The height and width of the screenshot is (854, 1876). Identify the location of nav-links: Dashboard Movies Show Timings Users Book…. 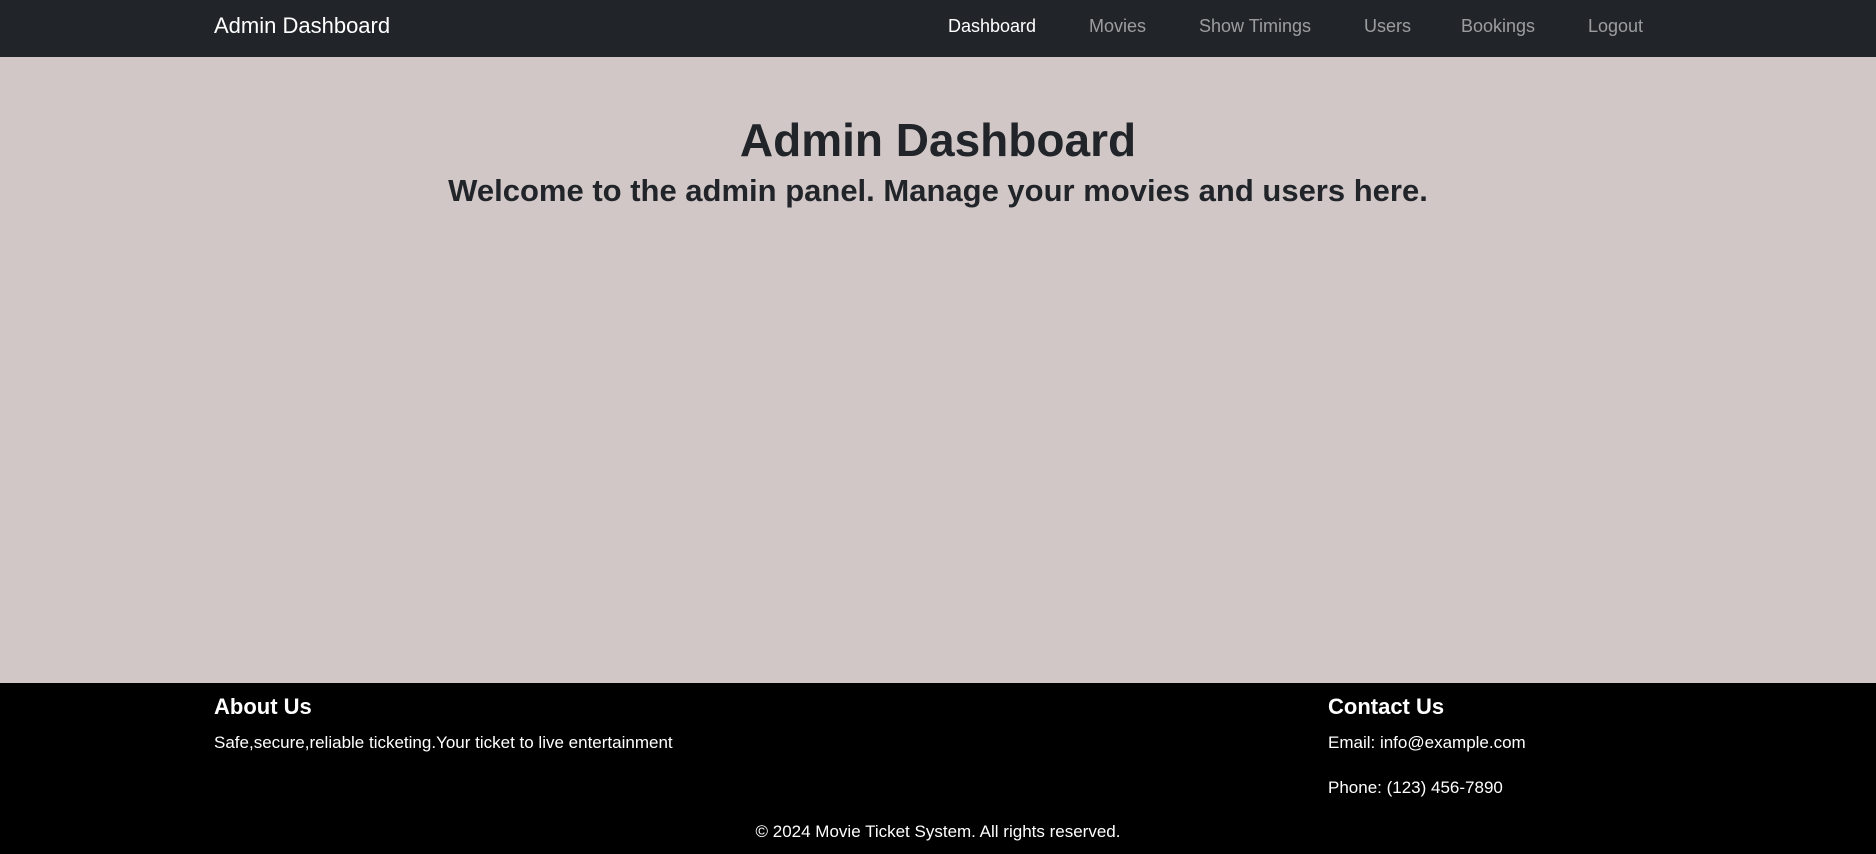
(938, 28).